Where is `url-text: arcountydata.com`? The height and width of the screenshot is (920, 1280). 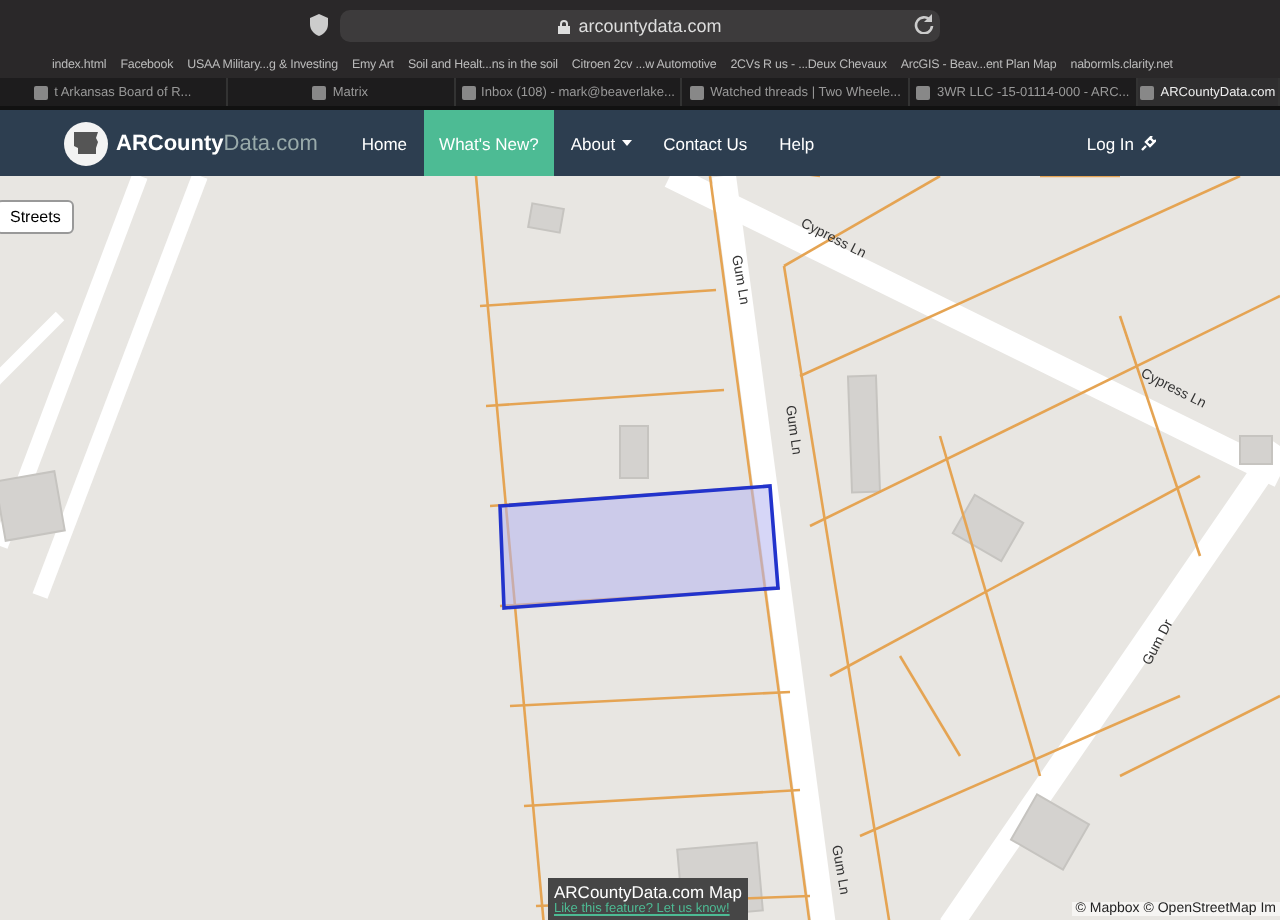 url-text: arcountydata.com is located at coordinates (650, 26).